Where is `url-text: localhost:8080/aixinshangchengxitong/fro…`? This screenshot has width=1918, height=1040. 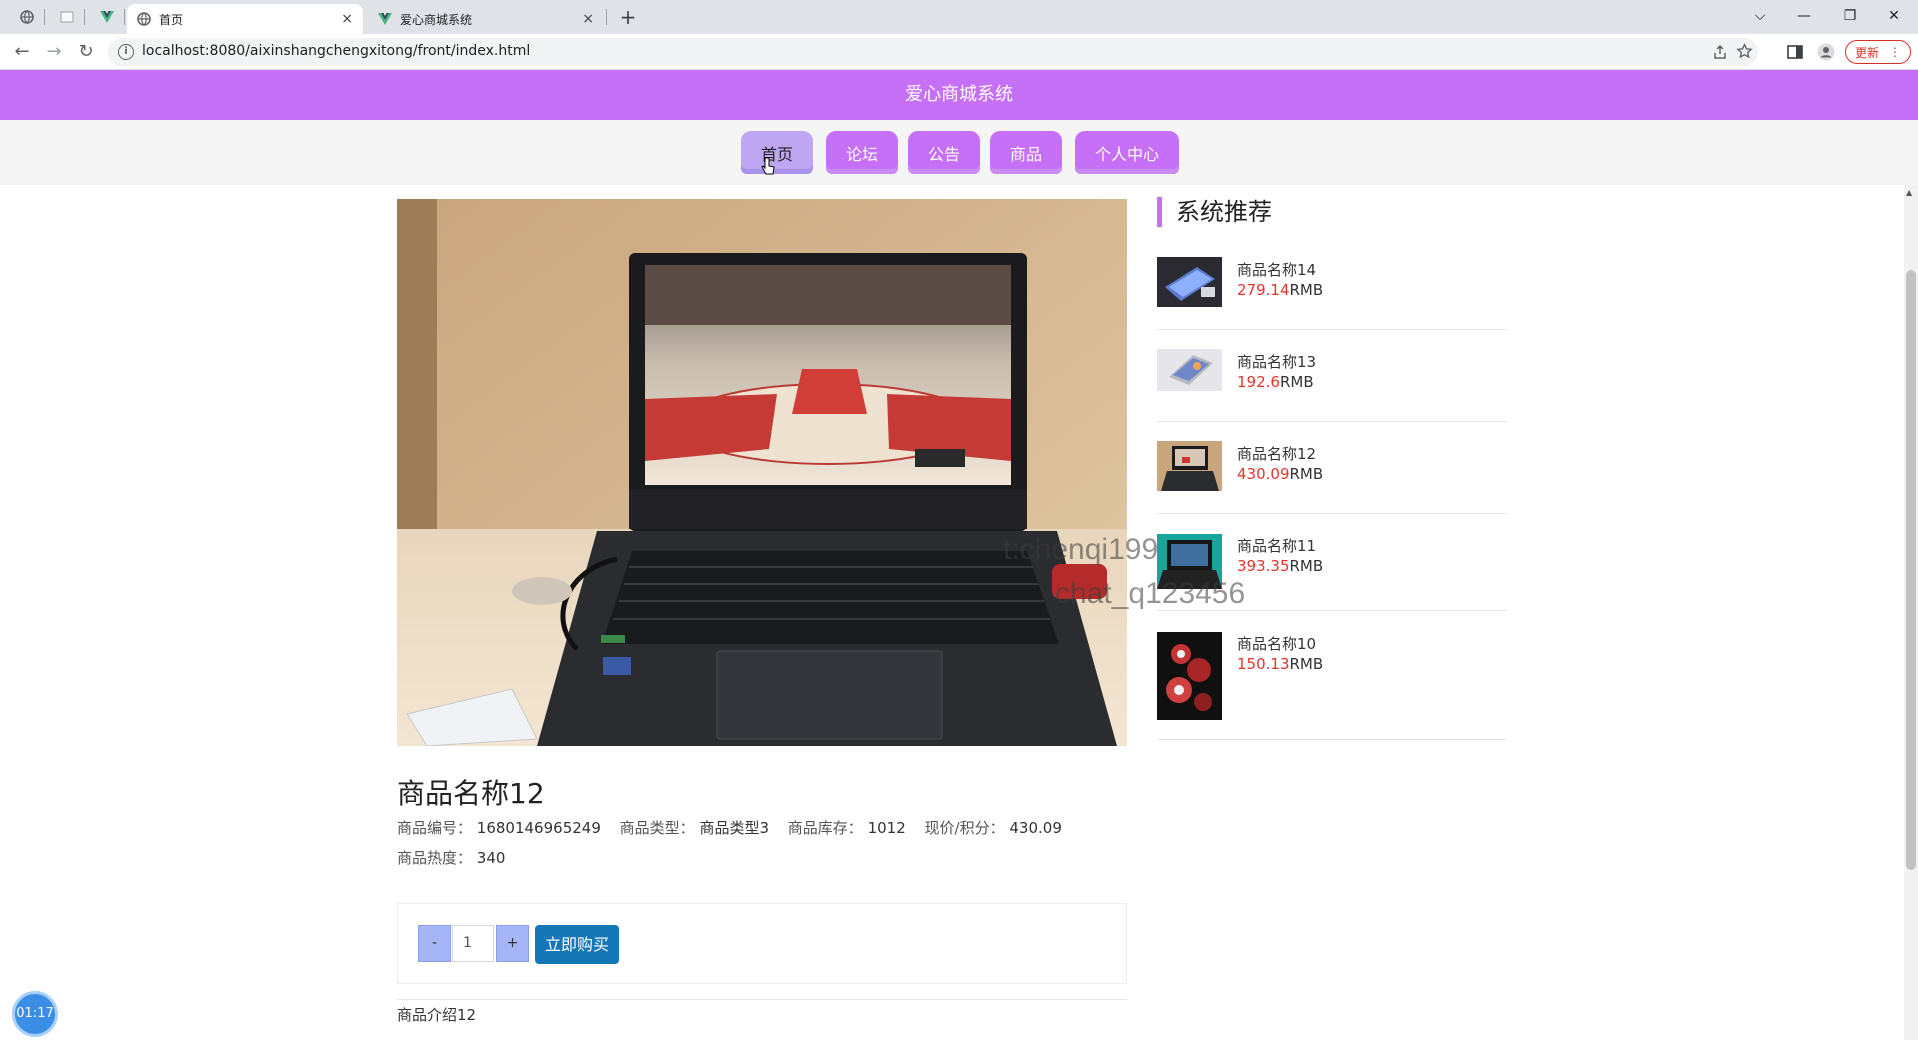
url-text: localhost:8080/aixinshangchengxitong/fro… is located at coordinates (336, 51).